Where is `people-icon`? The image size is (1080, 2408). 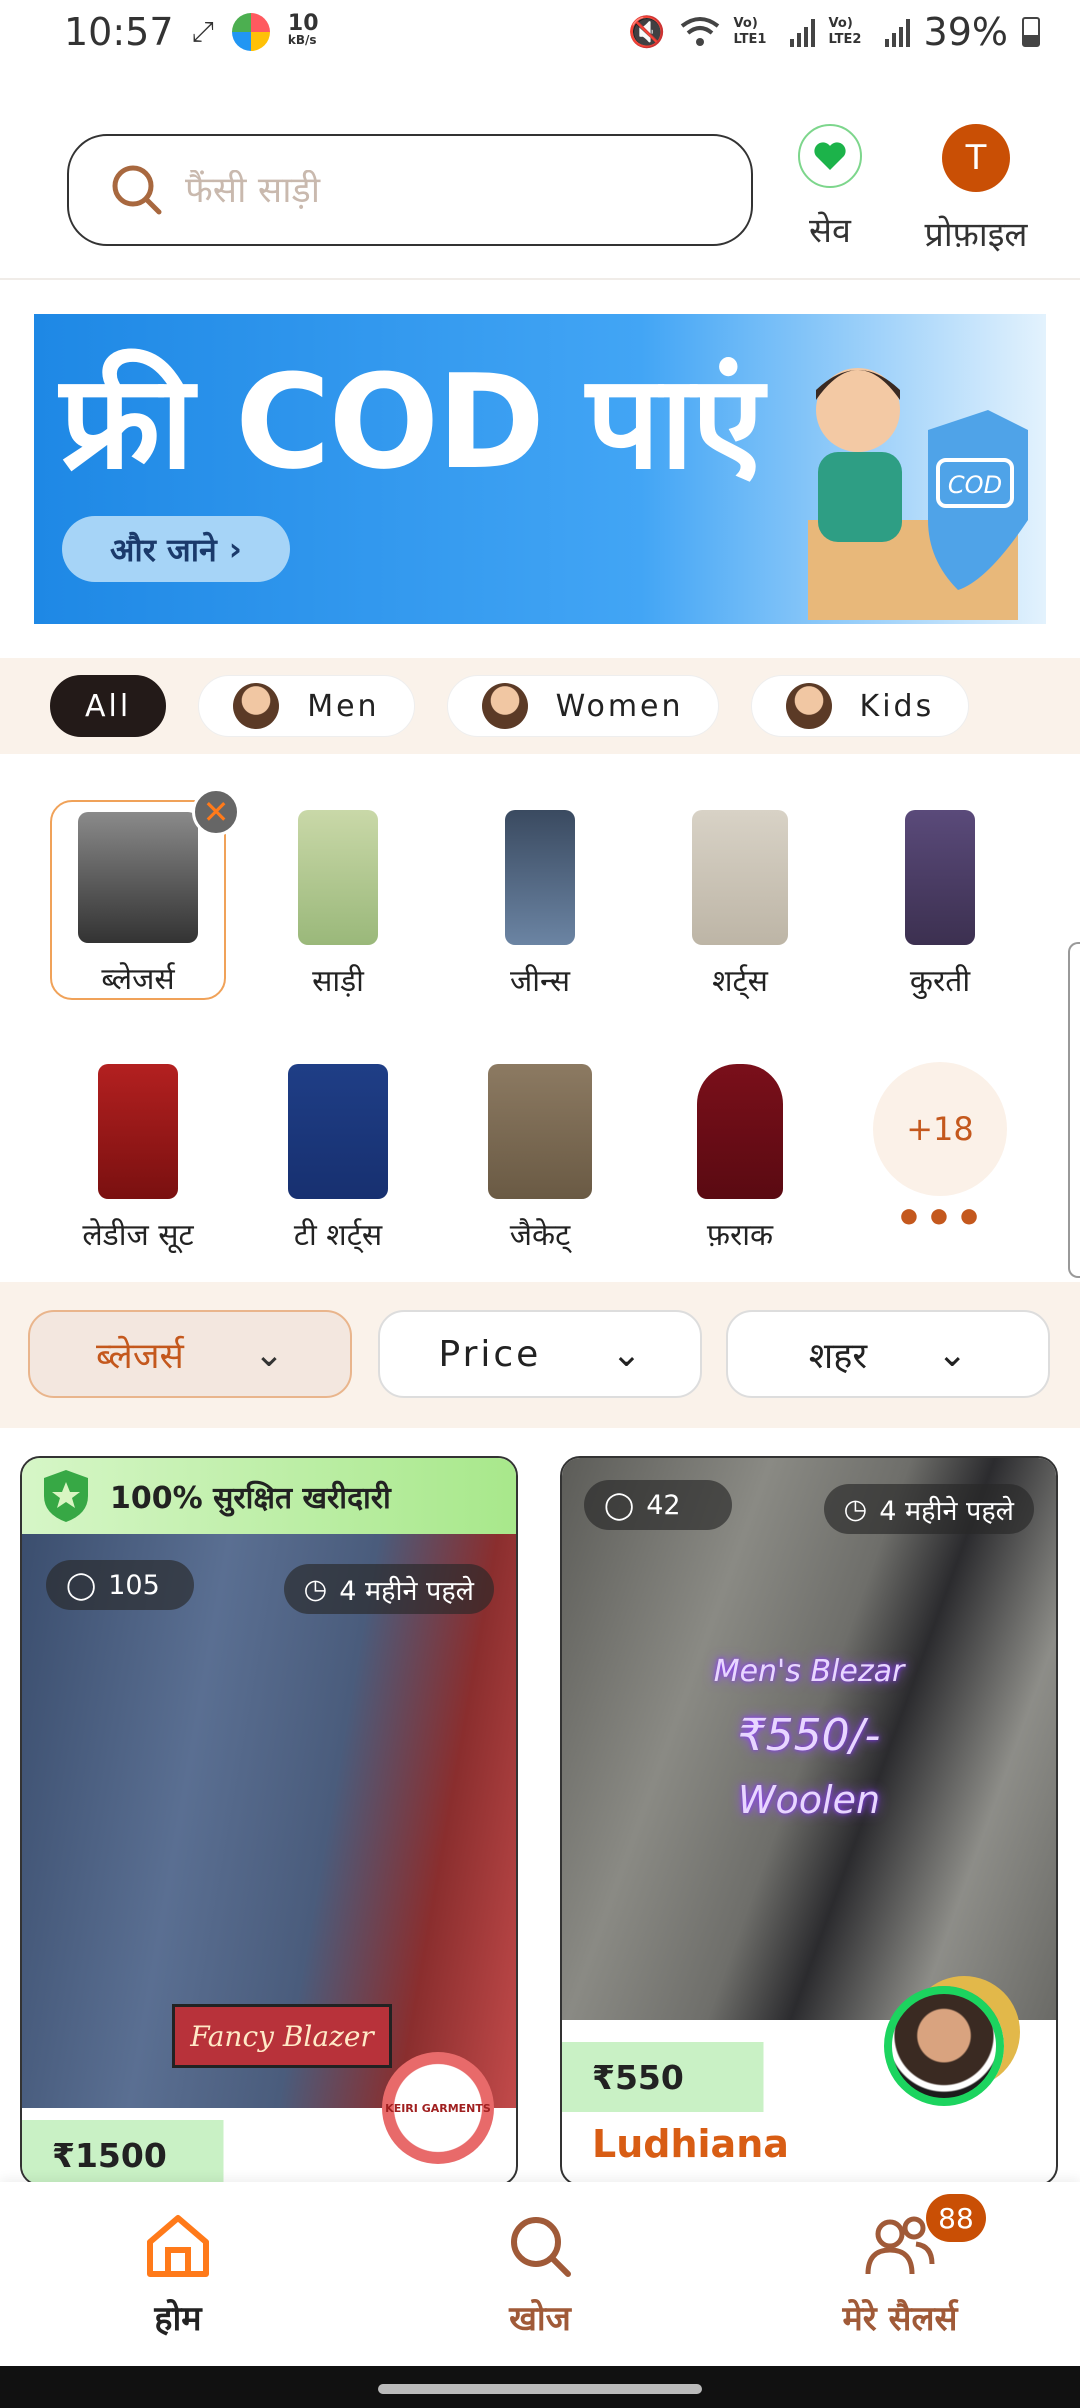
people-icon is located at coordinates (900, 2245).